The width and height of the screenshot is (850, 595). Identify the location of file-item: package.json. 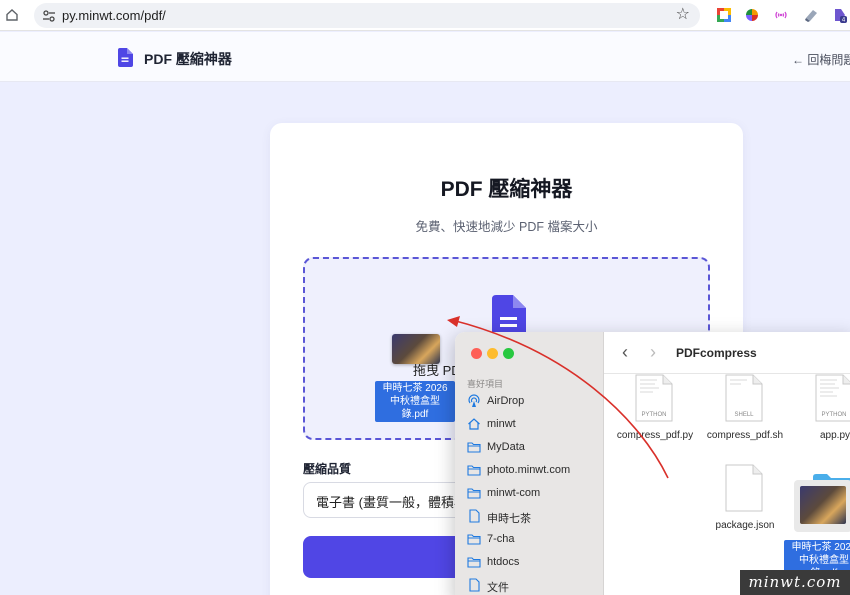
(745, 502).